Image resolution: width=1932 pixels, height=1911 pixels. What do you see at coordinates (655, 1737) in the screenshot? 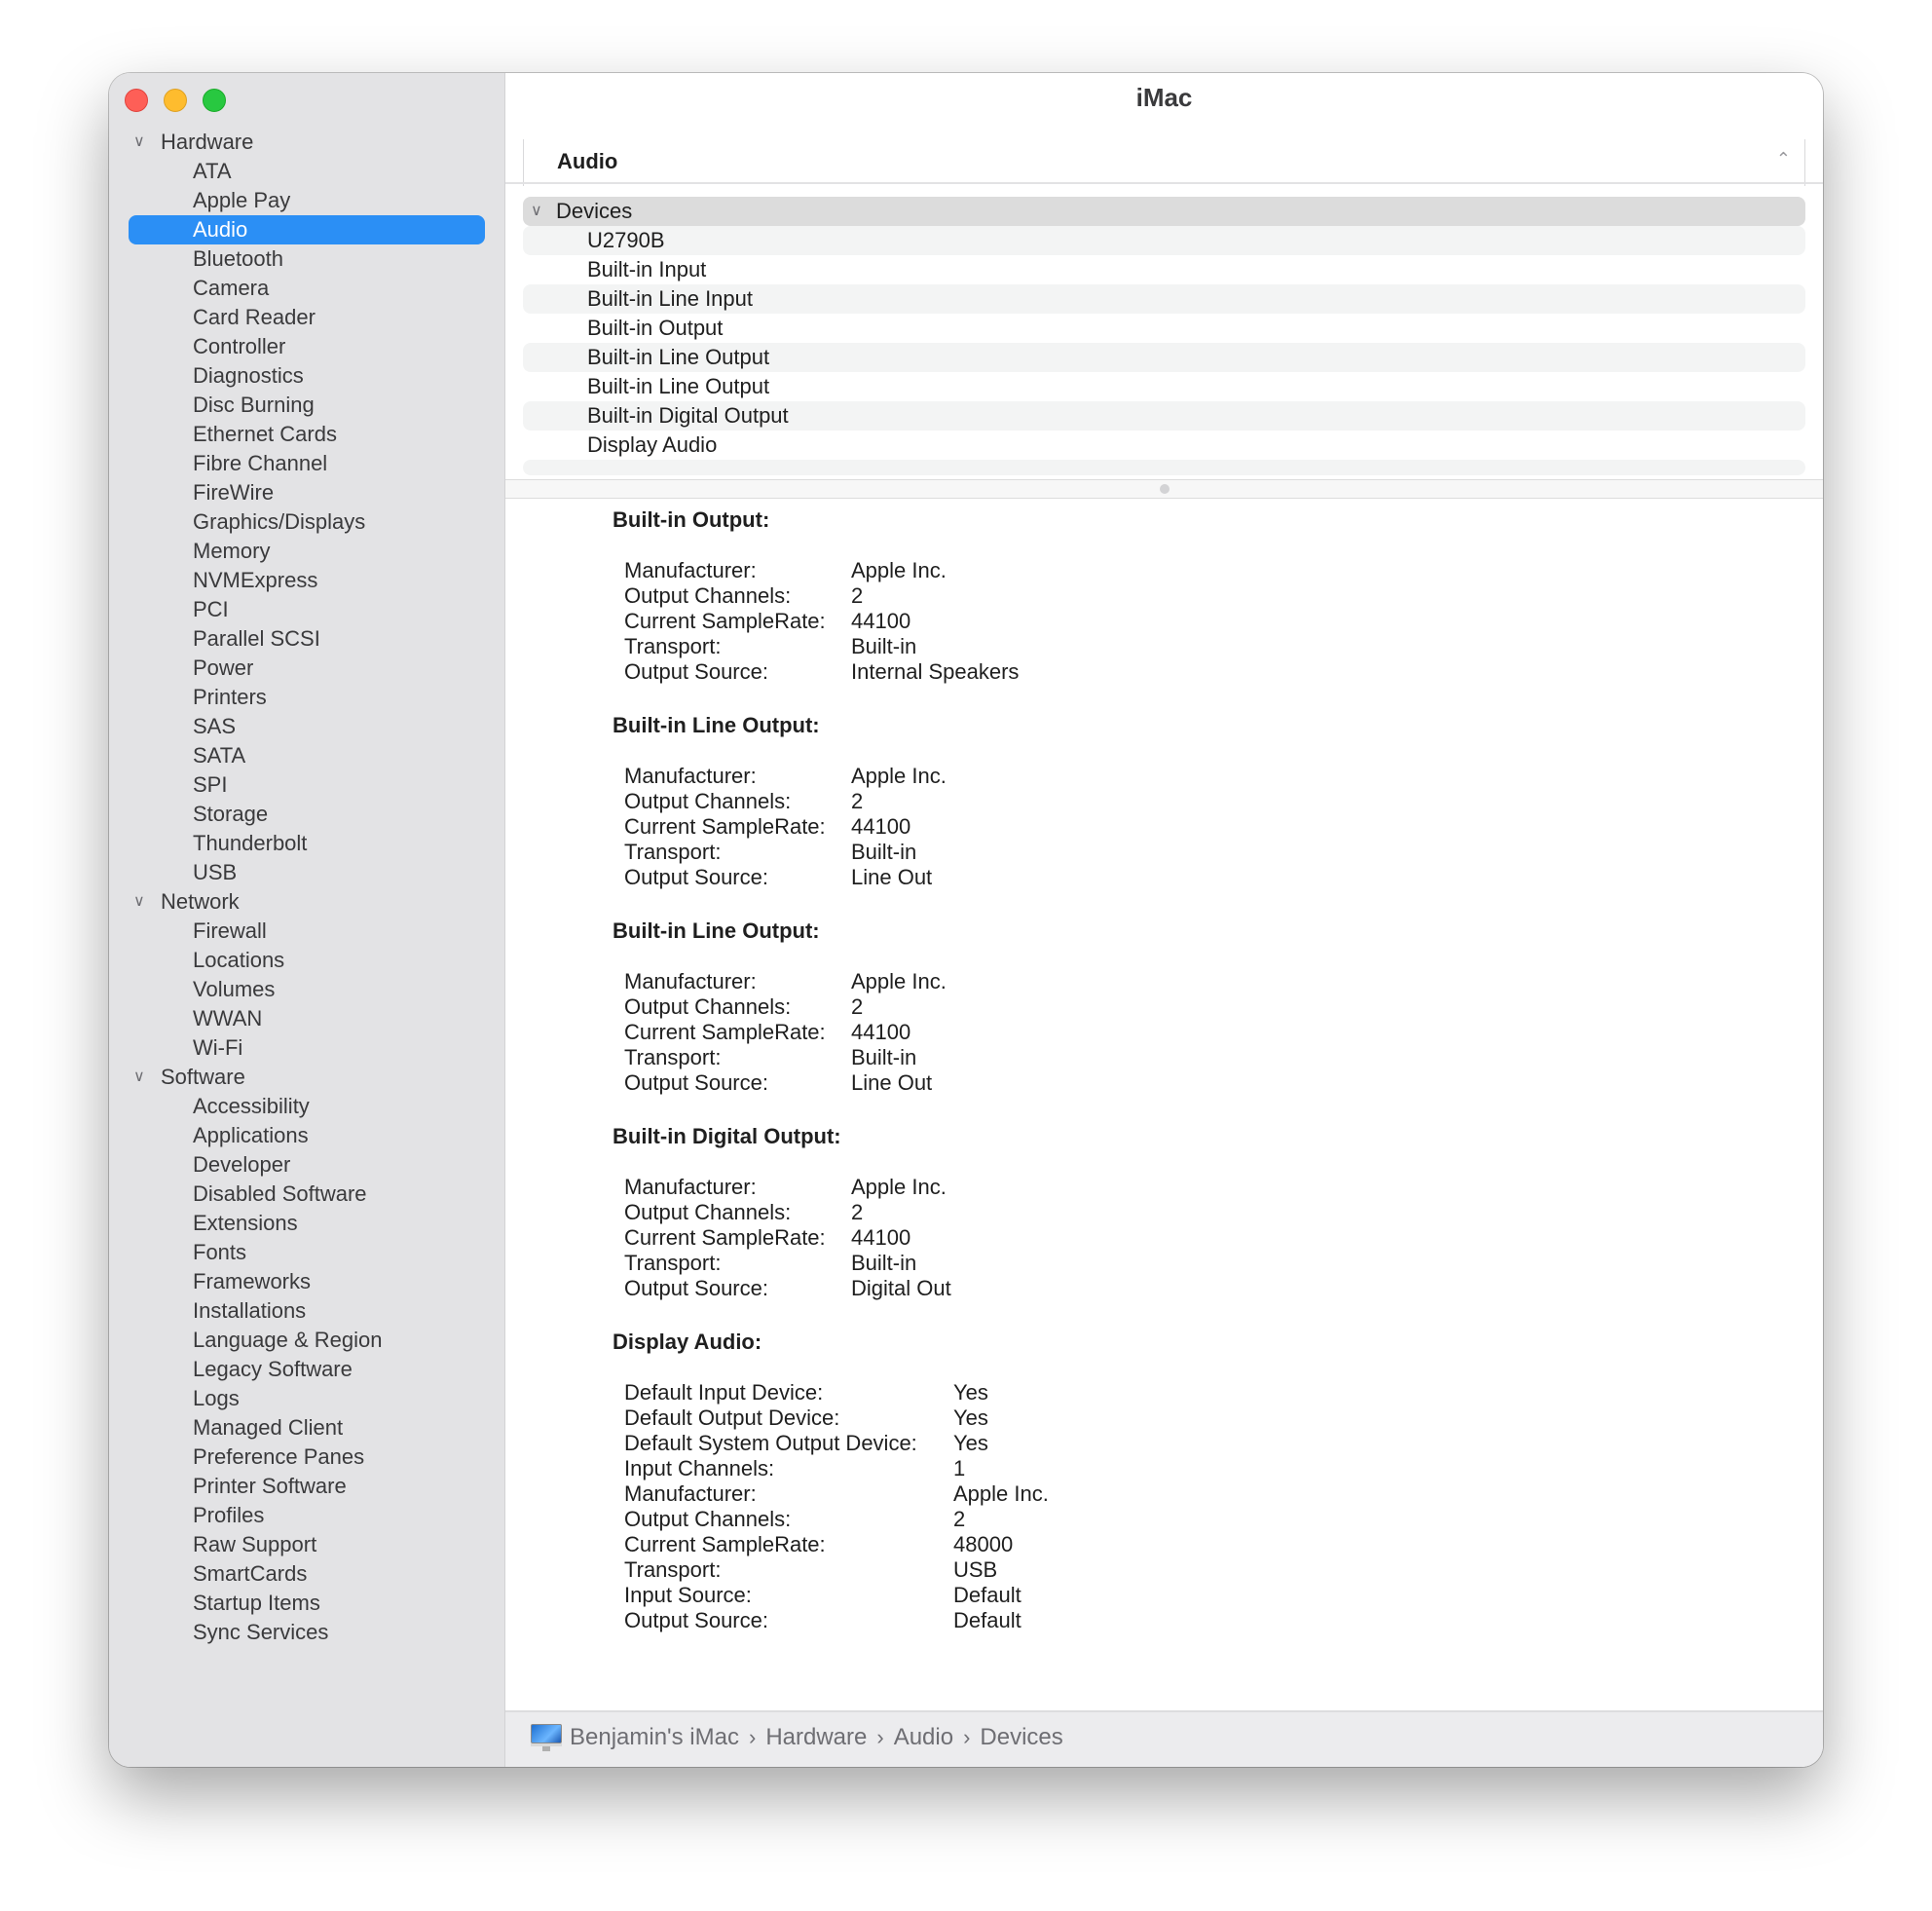
I see `breadcrumb-item-benjamin-s-imac: Benjamin's iMac` at bounding box center [655, 1737].